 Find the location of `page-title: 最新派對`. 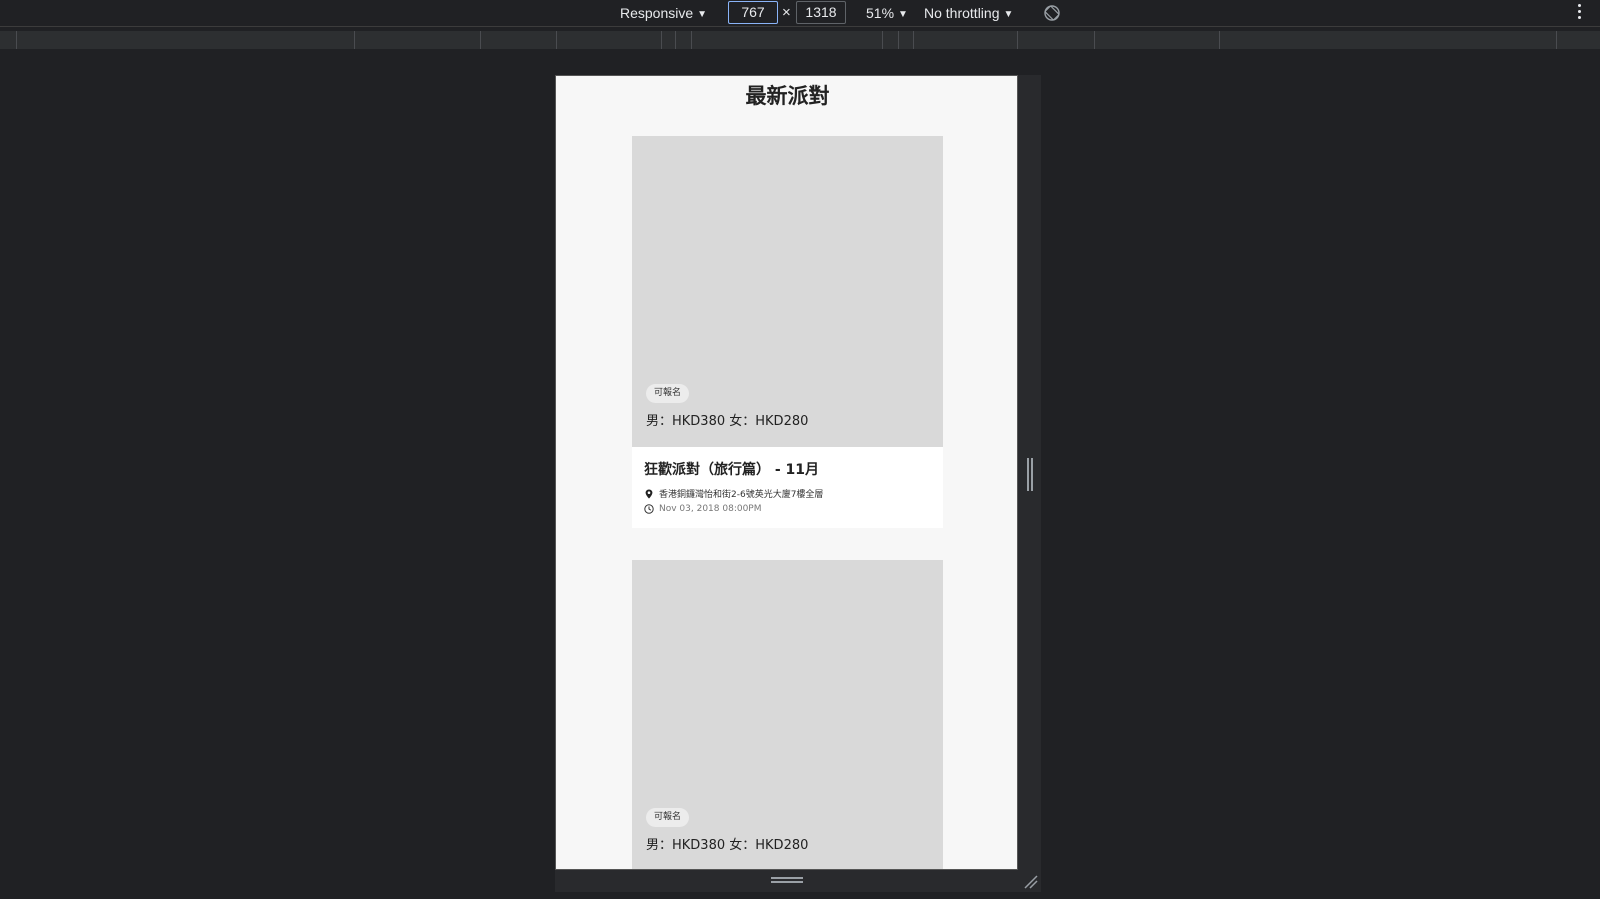

page-title: 最新派對 is located at coordinates (787, 96).